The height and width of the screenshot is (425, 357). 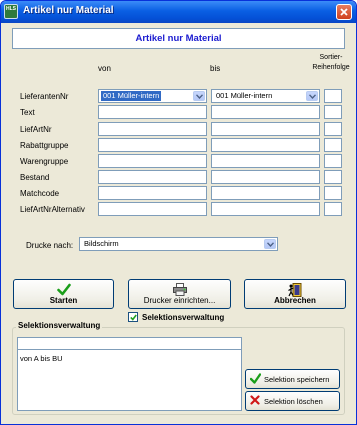 What do you see at coordinates (152, 177) in the screenshot?
I see `bestand-from-field` at bounding box center [152, 177].